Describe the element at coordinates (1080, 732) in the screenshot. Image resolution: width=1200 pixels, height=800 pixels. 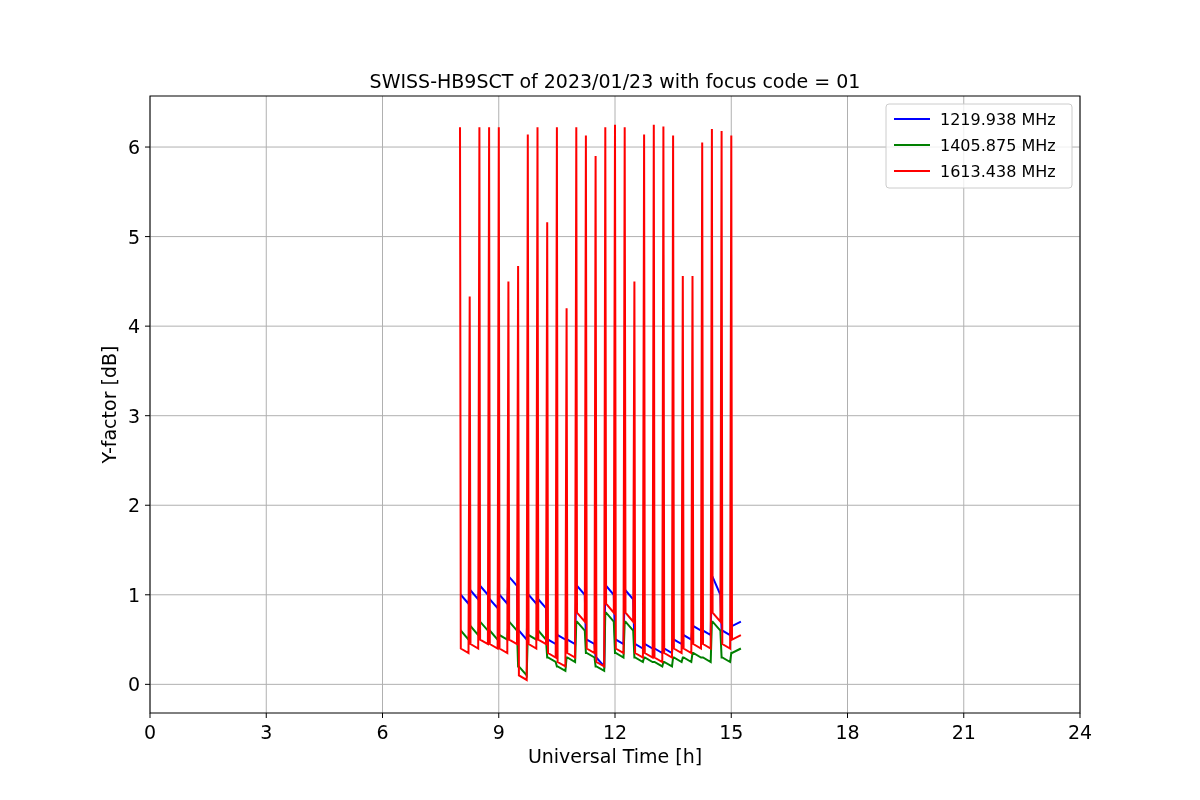
I see `tick-label: 24` at that location.